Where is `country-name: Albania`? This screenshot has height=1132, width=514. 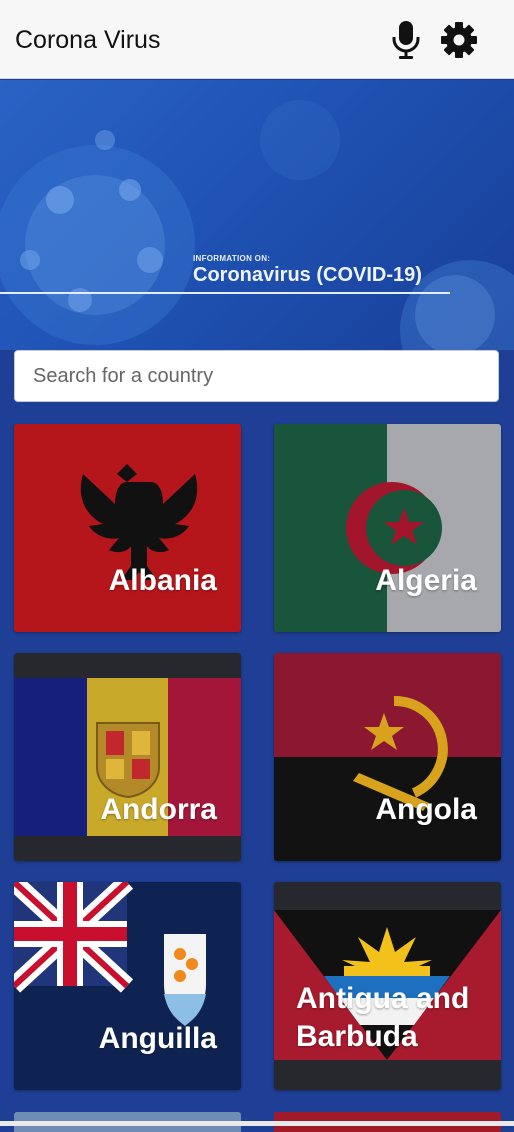
country-name: Albania is located at coordinates (162, 580).